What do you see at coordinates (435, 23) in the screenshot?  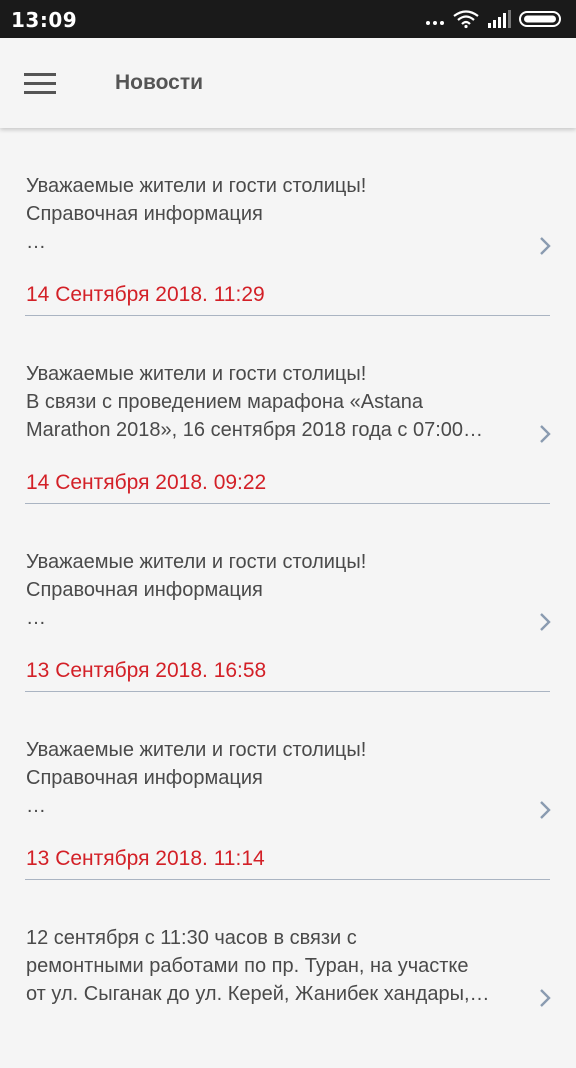 I see `more-dots-icon` at bounding box center [435, 23].